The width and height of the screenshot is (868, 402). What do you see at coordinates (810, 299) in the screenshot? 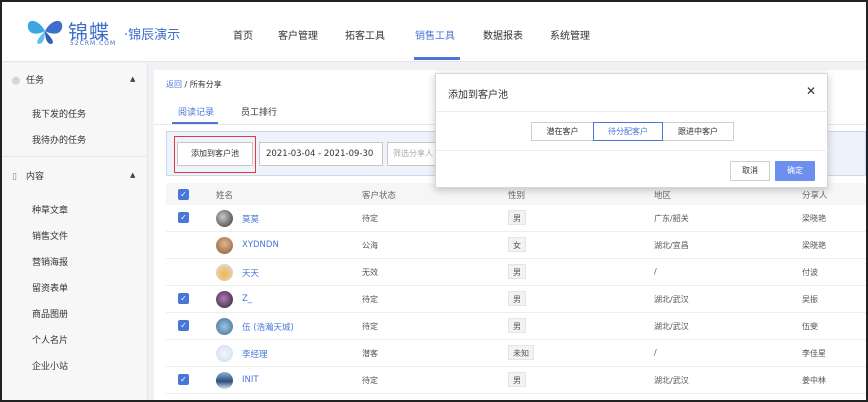
I see `sharer: 吴振` at bounding box center [810, 299].